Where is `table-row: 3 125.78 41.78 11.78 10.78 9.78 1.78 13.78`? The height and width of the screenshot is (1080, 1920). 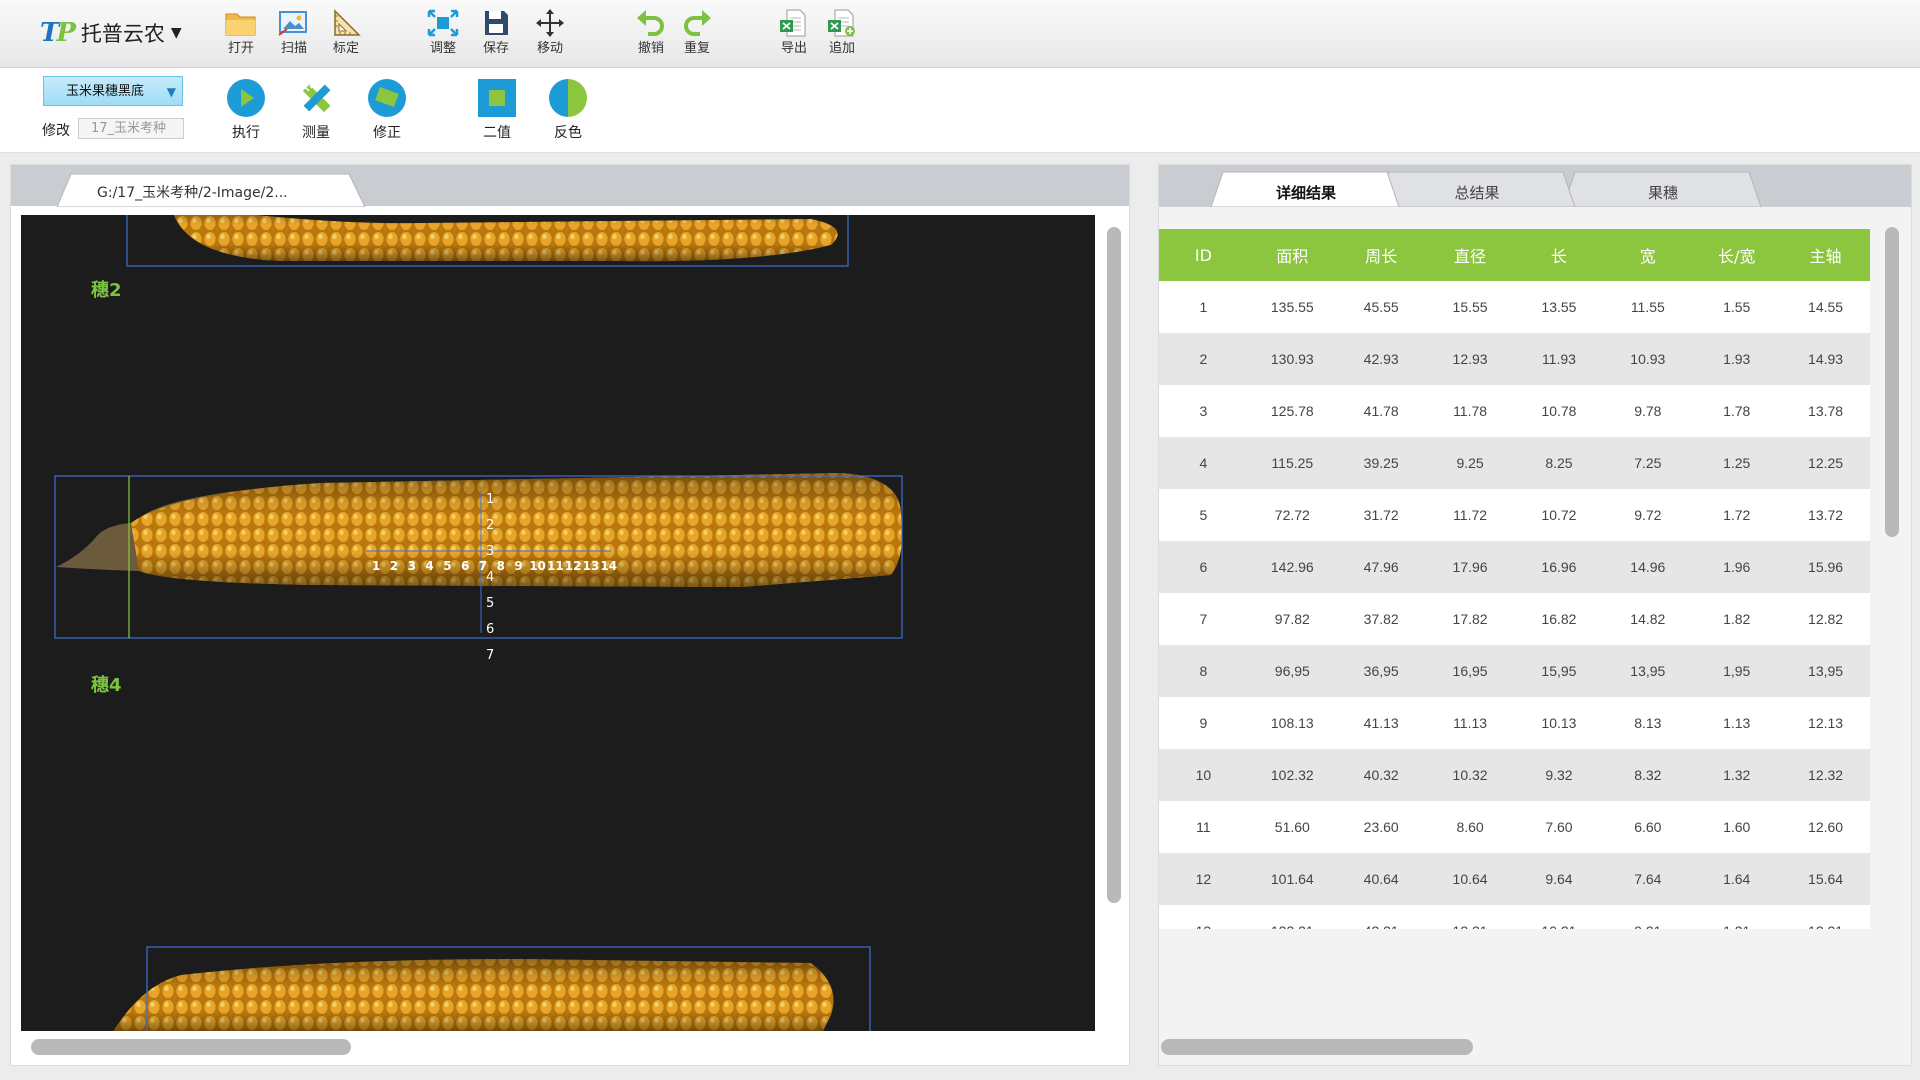 table-row: 3 125.78 41.78 11.78 10.78 9.78 1.78 13.78 is located at coordinates (1514, 411).